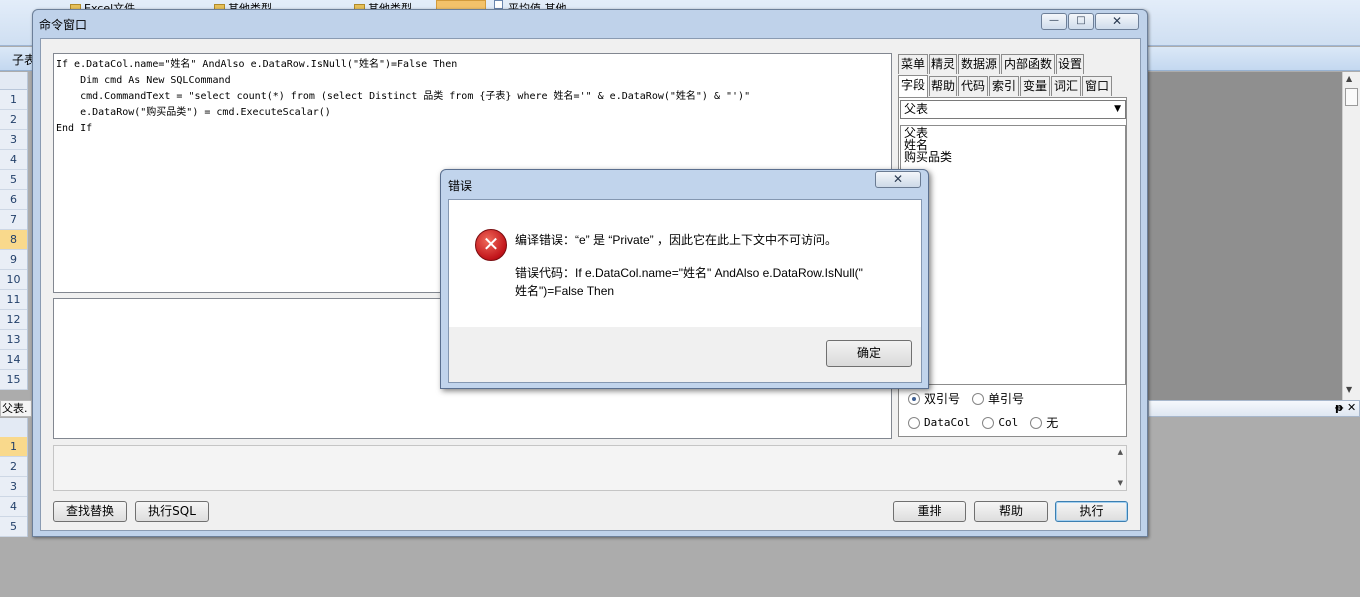  What do you see at coordinates (143, 80) in the screenshot?
I see `code-line: Dim cmd As New SQLCommand` at bounding box center [143, 80].